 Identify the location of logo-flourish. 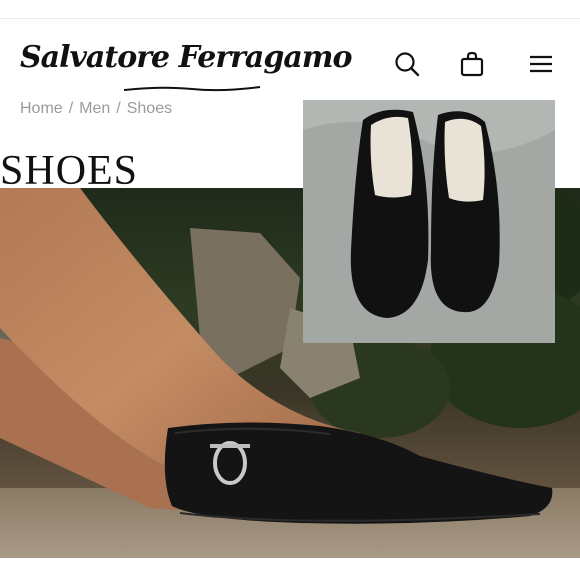
(192, 89).